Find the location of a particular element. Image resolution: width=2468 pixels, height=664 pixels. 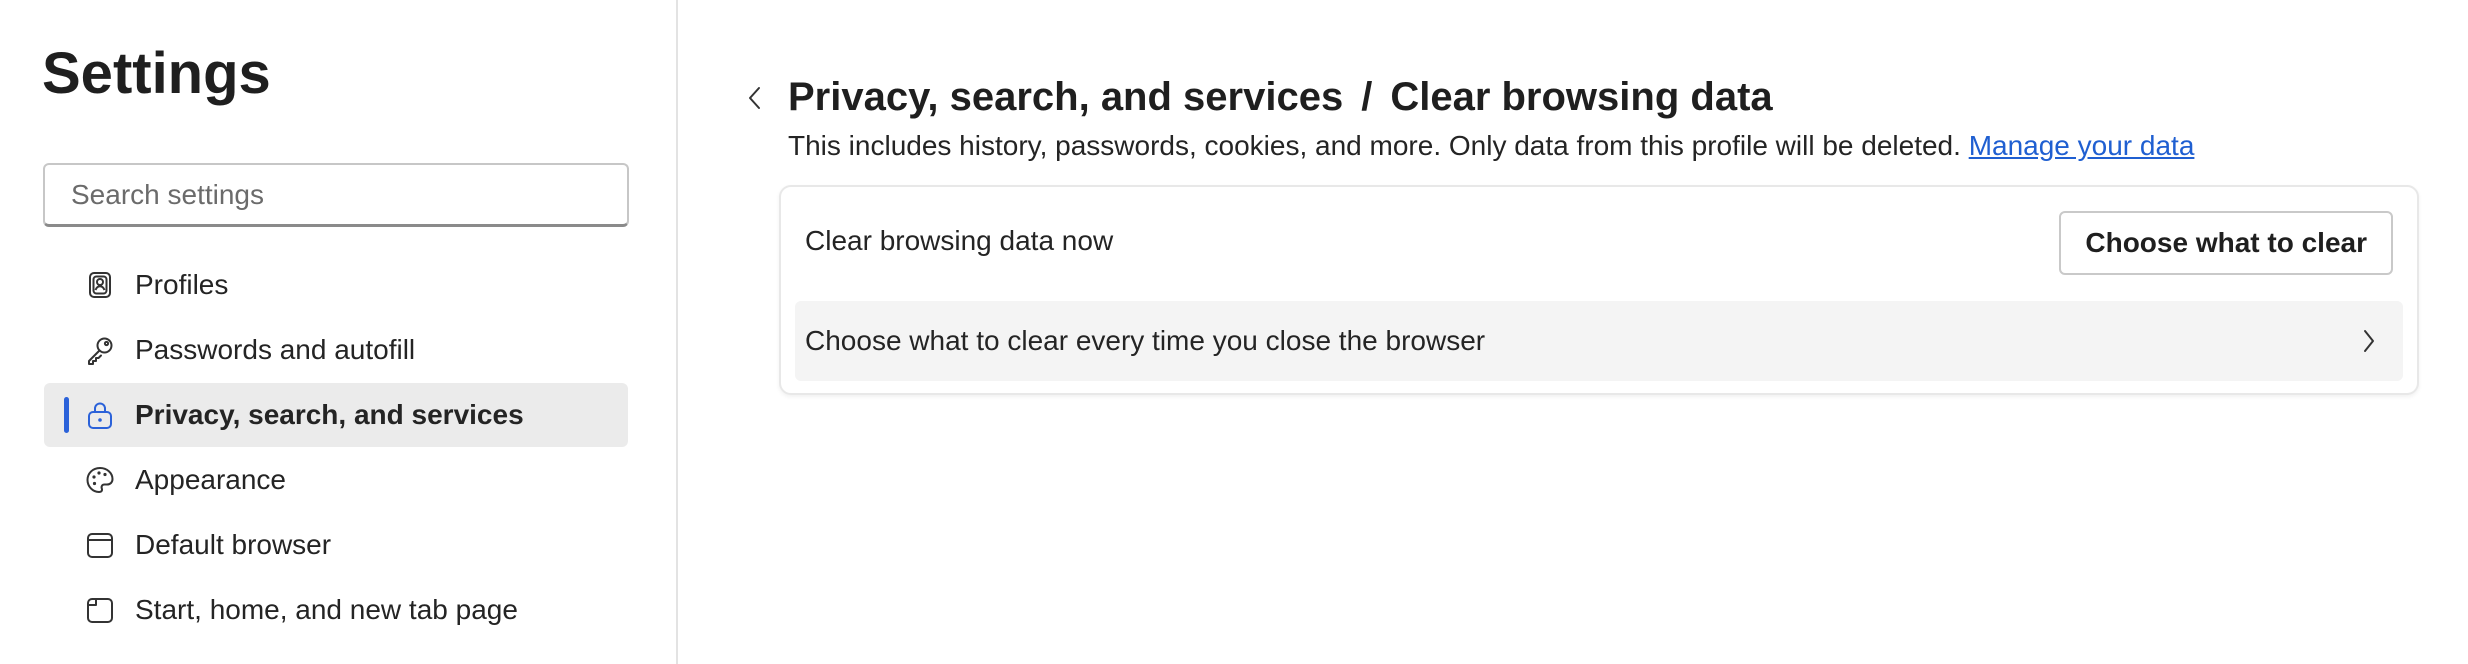

sidebar-item-label: Passwords and autofill is located at coordinates (275, 349).